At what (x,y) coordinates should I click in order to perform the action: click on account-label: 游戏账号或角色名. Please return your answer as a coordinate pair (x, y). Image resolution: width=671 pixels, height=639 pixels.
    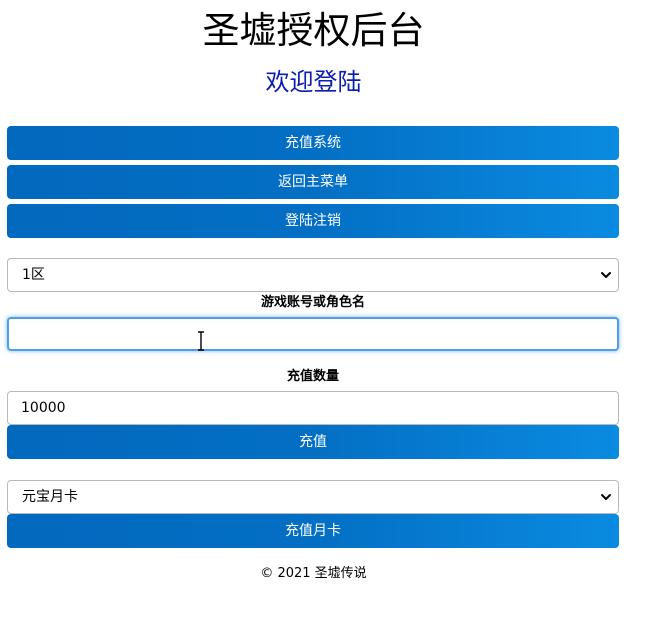
    Looking at the image, I should click on (312, 302).